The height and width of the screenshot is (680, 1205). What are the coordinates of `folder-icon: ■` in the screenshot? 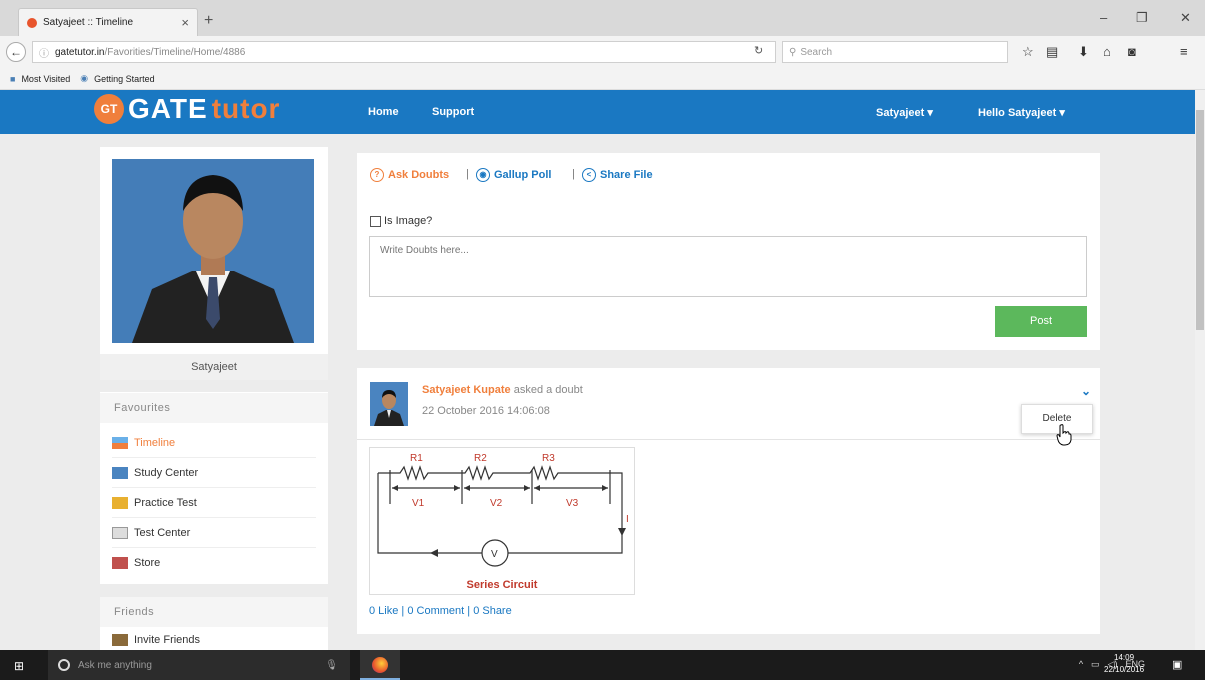 It's located at (13, 78).